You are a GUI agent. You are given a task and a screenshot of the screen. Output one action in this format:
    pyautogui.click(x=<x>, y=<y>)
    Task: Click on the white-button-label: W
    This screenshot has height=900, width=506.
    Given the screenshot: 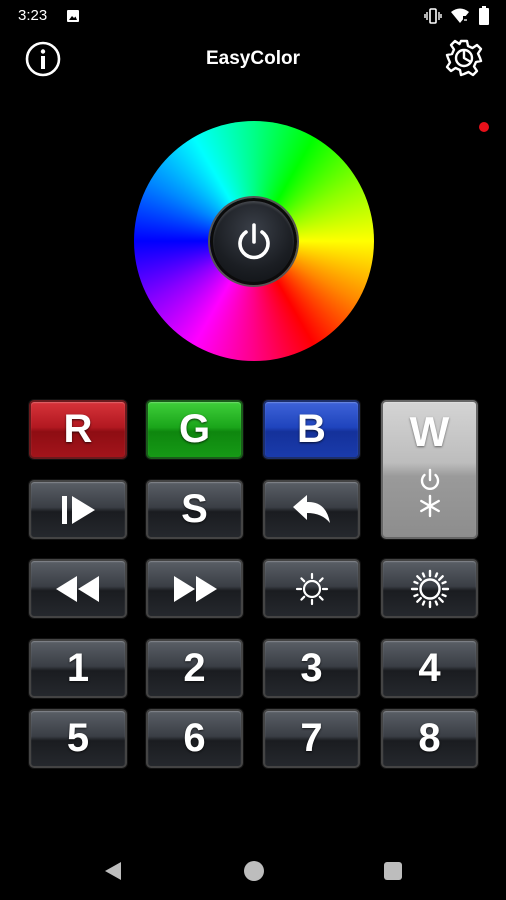 What is the action you would take?
    pyautogui.click(x=429, y=431)
    